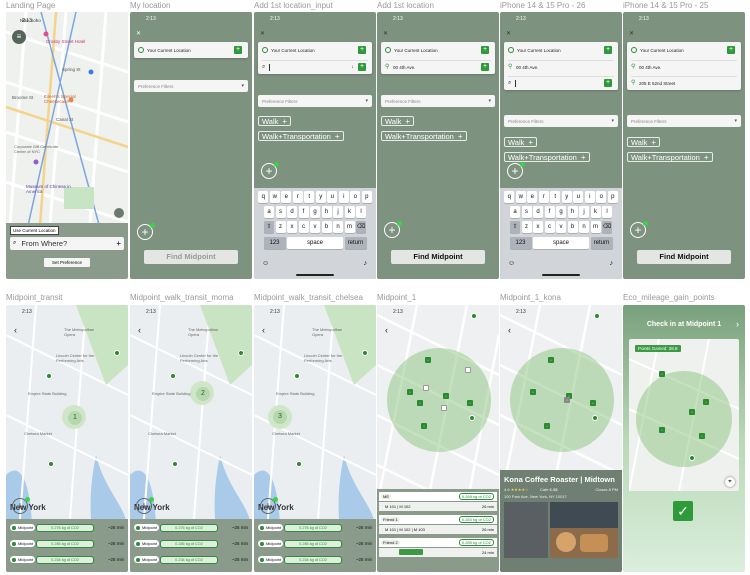 This screenshot has width=750, height=575. Describe the element at coordinates (578, 197) in the screenshot. I see `key-u: u` at that location.